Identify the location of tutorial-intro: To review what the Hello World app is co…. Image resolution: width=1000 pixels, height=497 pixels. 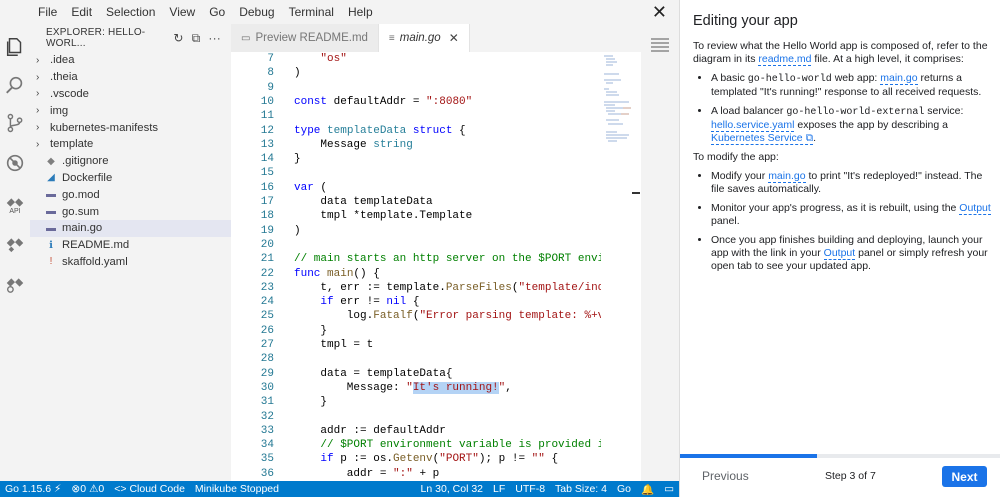
(840, 53).